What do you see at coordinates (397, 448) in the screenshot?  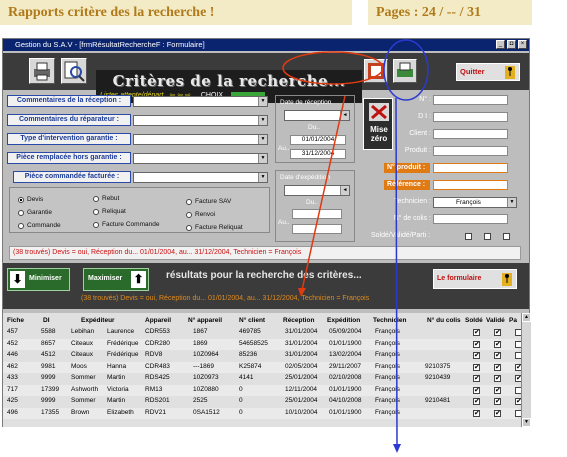 I see `blue-arrowhead-icon` at bounding box center [397, 448].